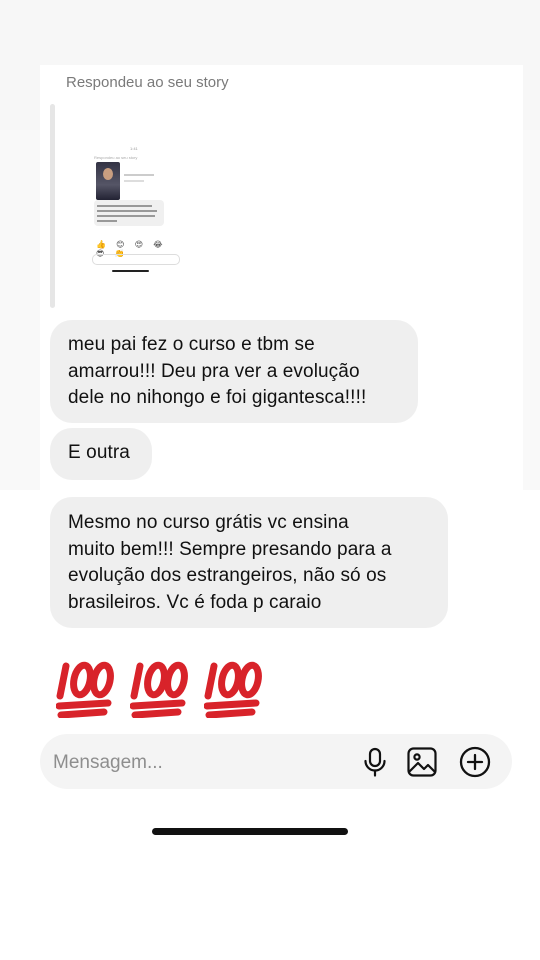 The width and height of the screenshot is (540, 960). Describe the element at coordinates (191, 344) in the screenshot. I see `message-line: meu pai fez o curso e tbm se` at that location.